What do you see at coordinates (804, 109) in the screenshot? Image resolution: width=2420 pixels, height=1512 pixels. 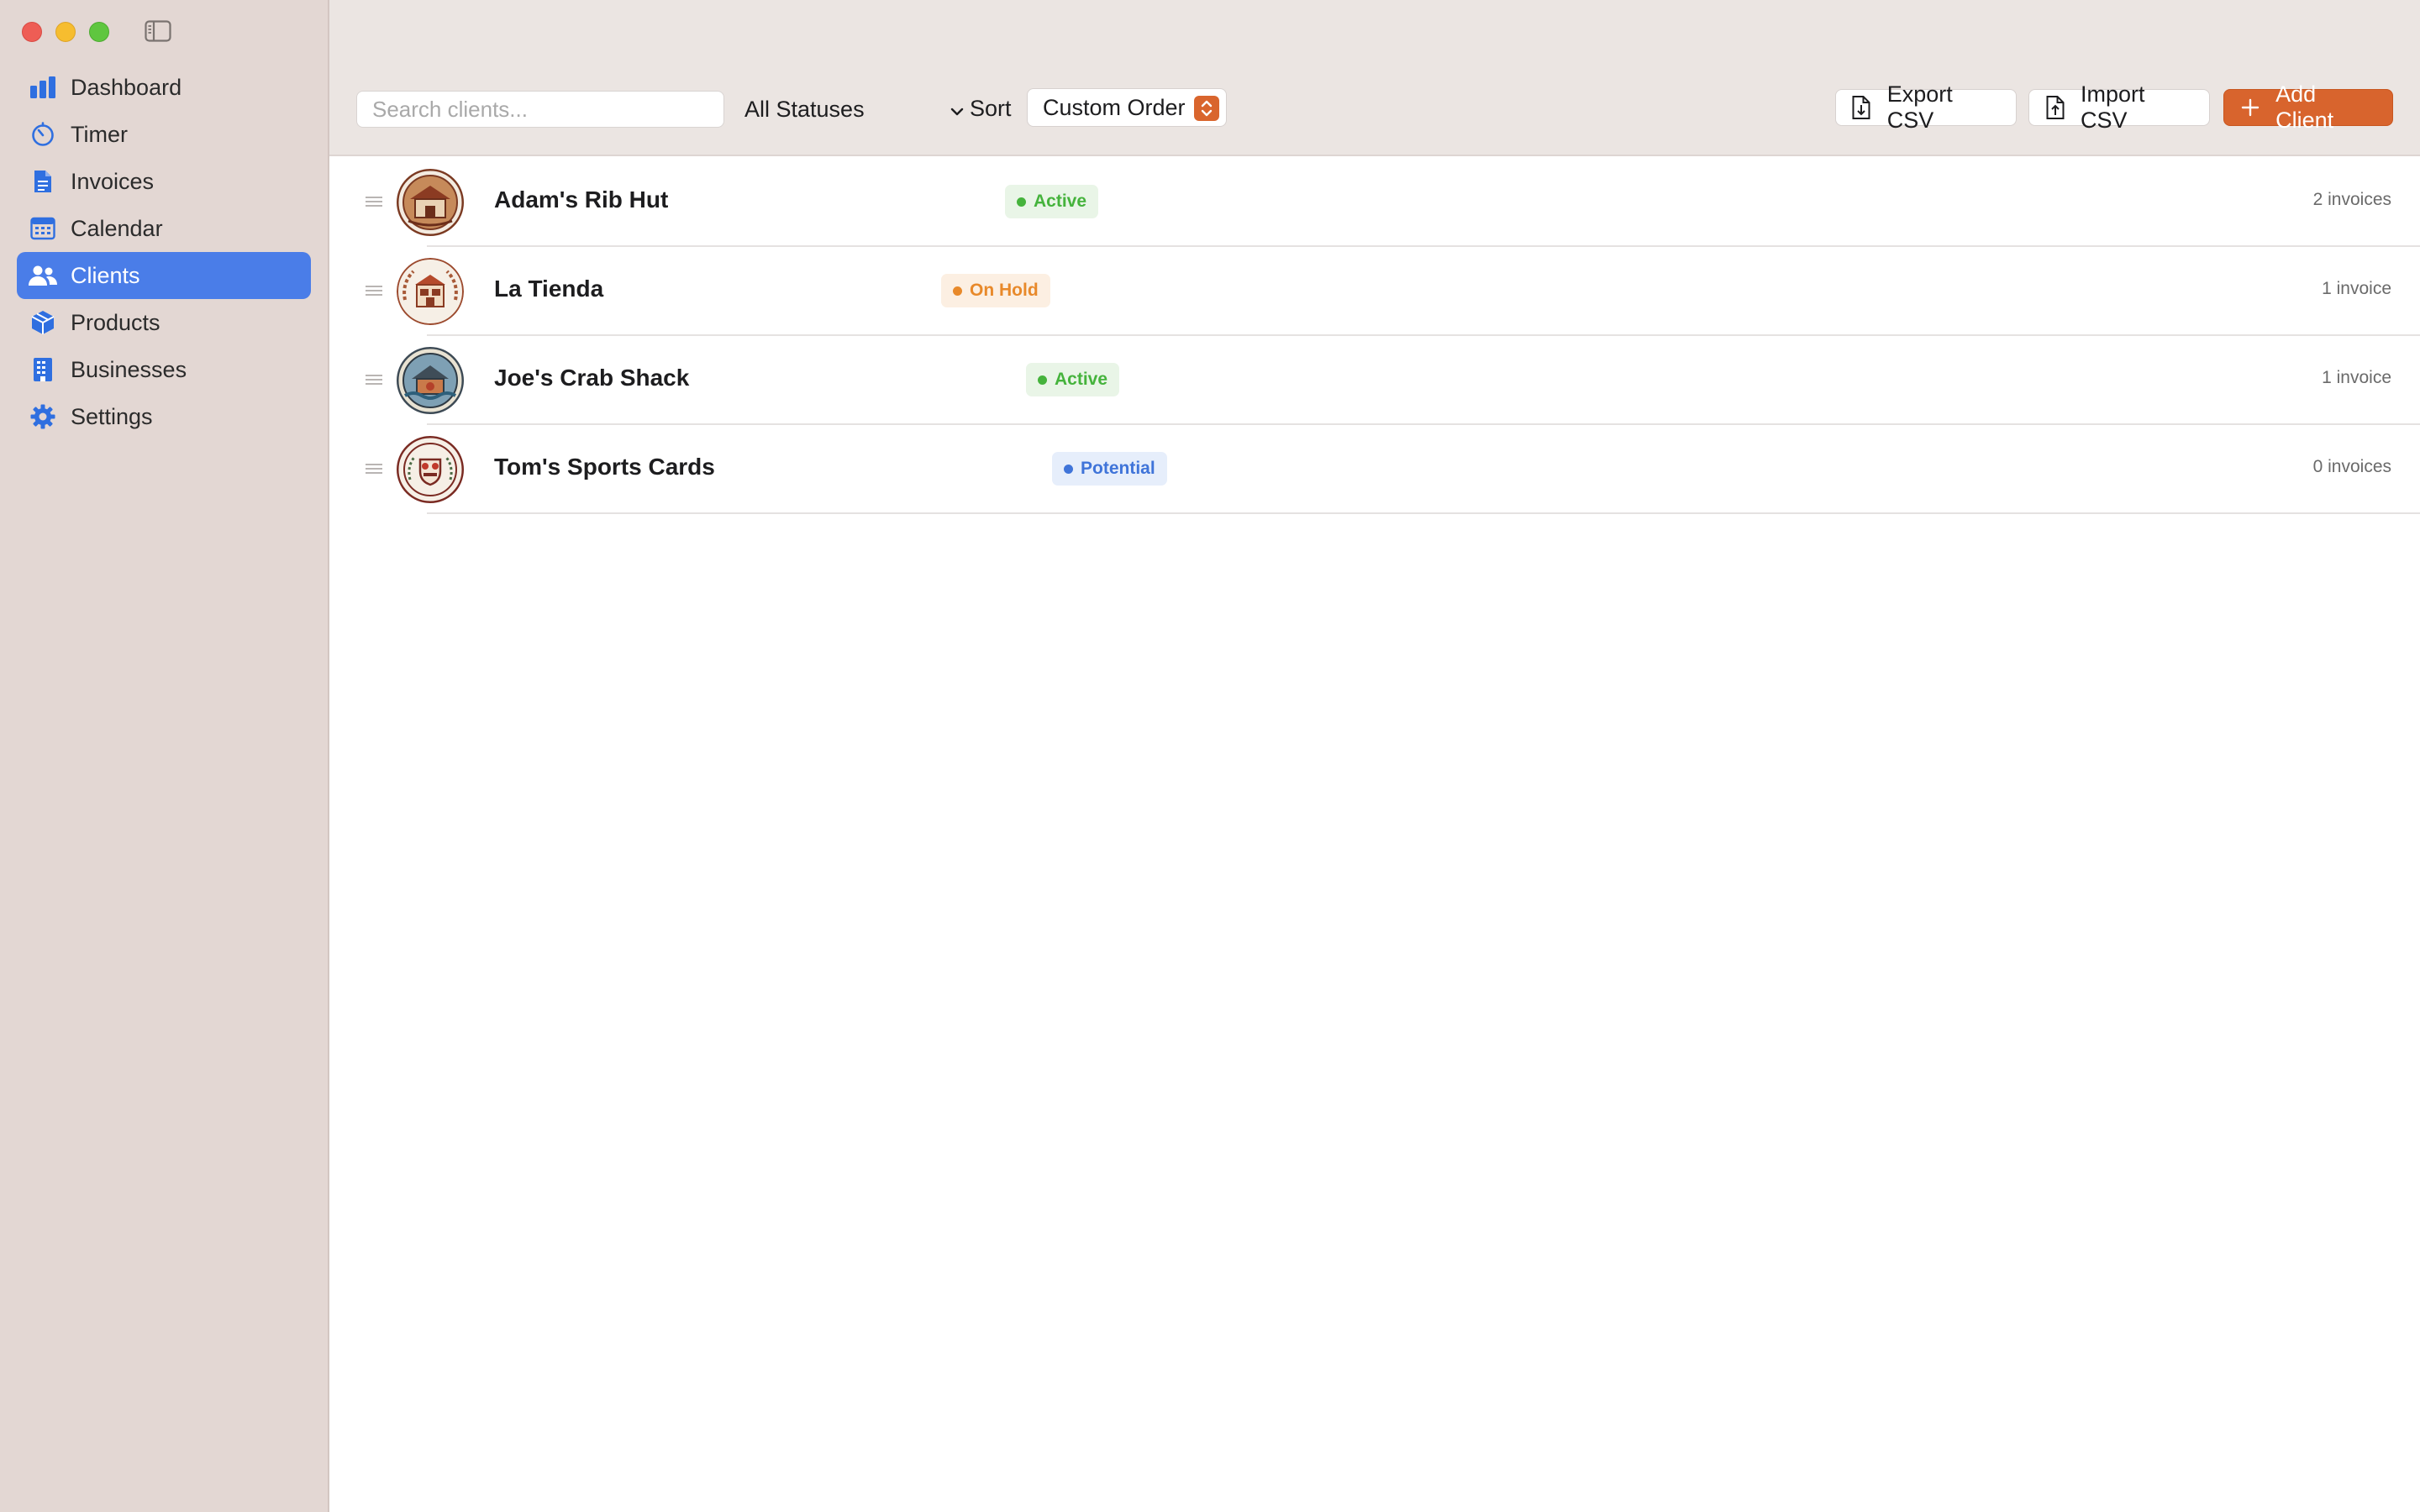 I see `status-filter-value: All Statuses` at bounding box center [804, 109].